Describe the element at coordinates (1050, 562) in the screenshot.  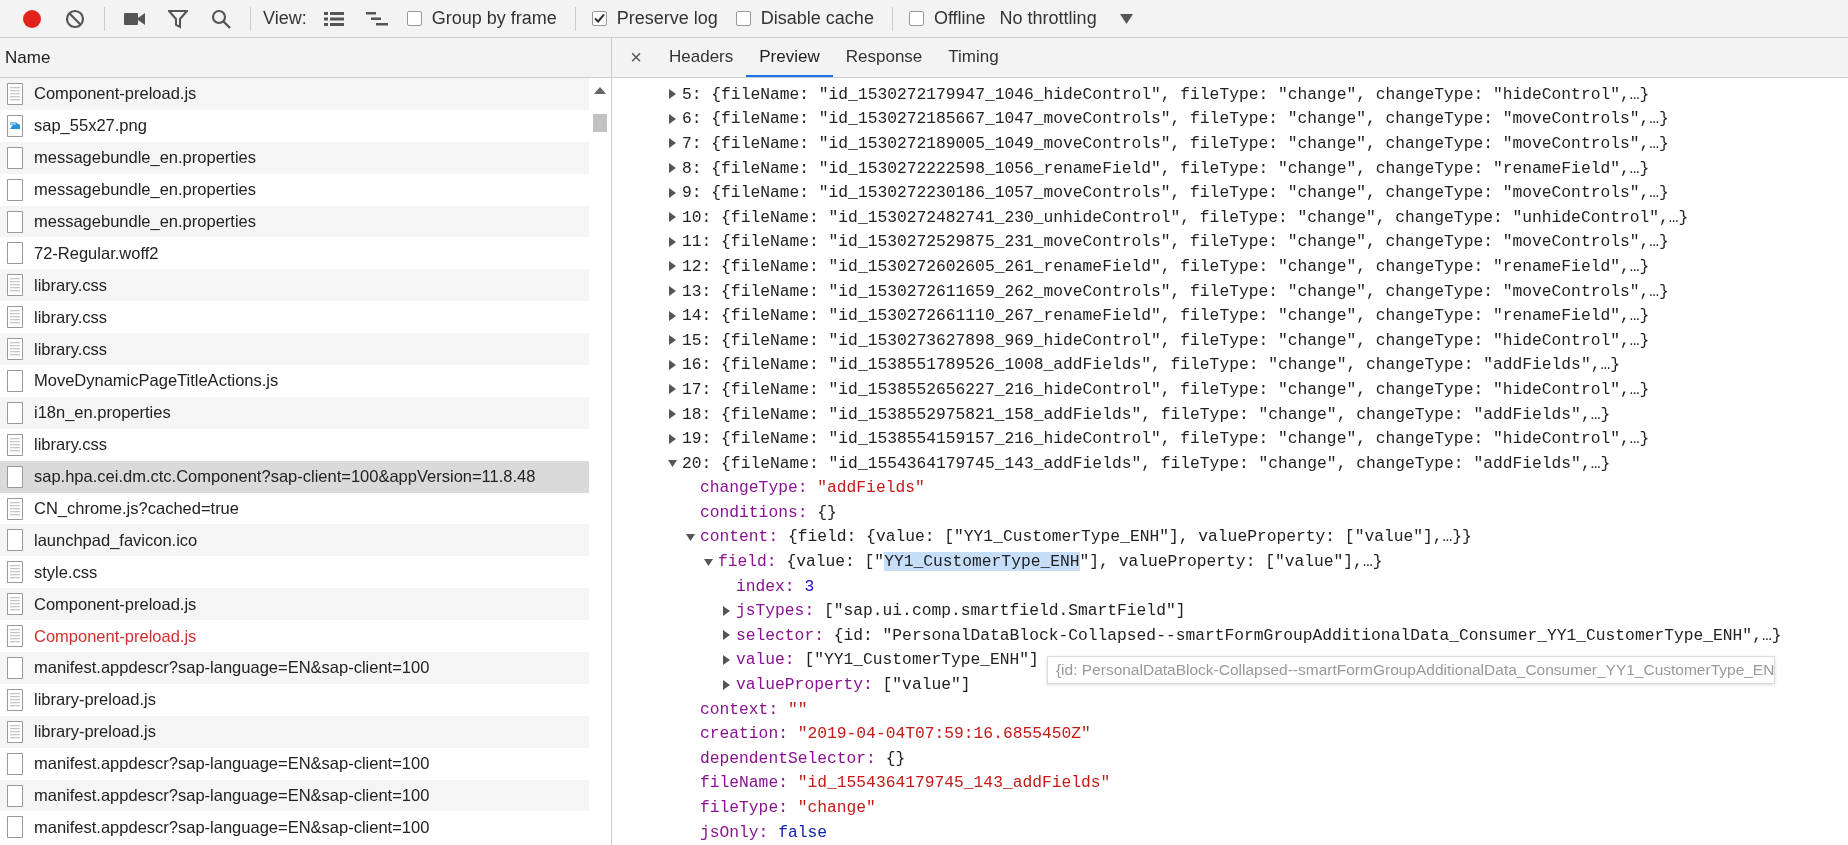
I see `tree-entry: field: {value: ["YY1_CustomerType_ENH"], valueProperty: ["value"],…}` at that location.